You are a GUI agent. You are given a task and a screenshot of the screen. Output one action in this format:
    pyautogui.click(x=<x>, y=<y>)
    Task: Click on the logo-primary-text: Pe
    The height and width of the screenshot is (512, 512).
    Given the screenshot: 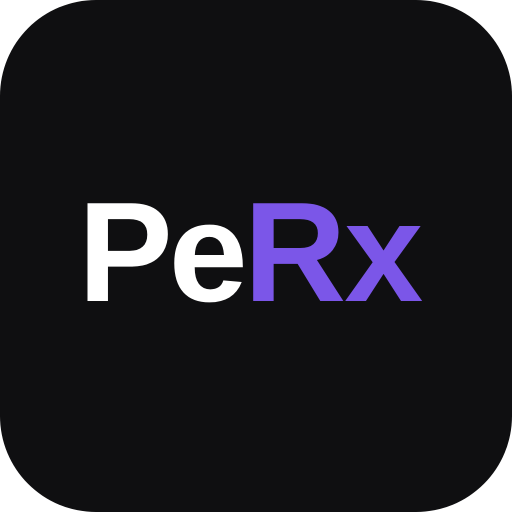 What is the action you would take?
    pyautogui.click(x=163, y=252)
    